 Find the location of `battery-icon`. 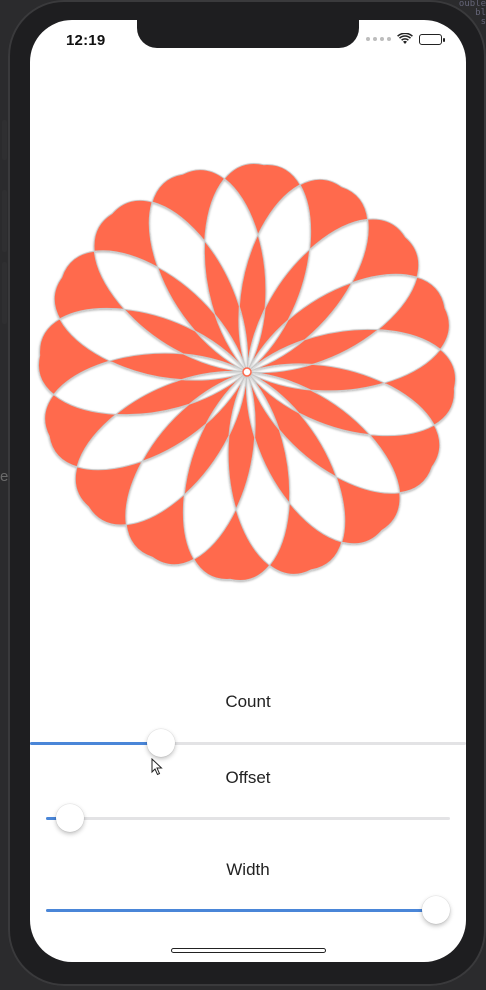

battery-icon is located at coordinates (432, 39).